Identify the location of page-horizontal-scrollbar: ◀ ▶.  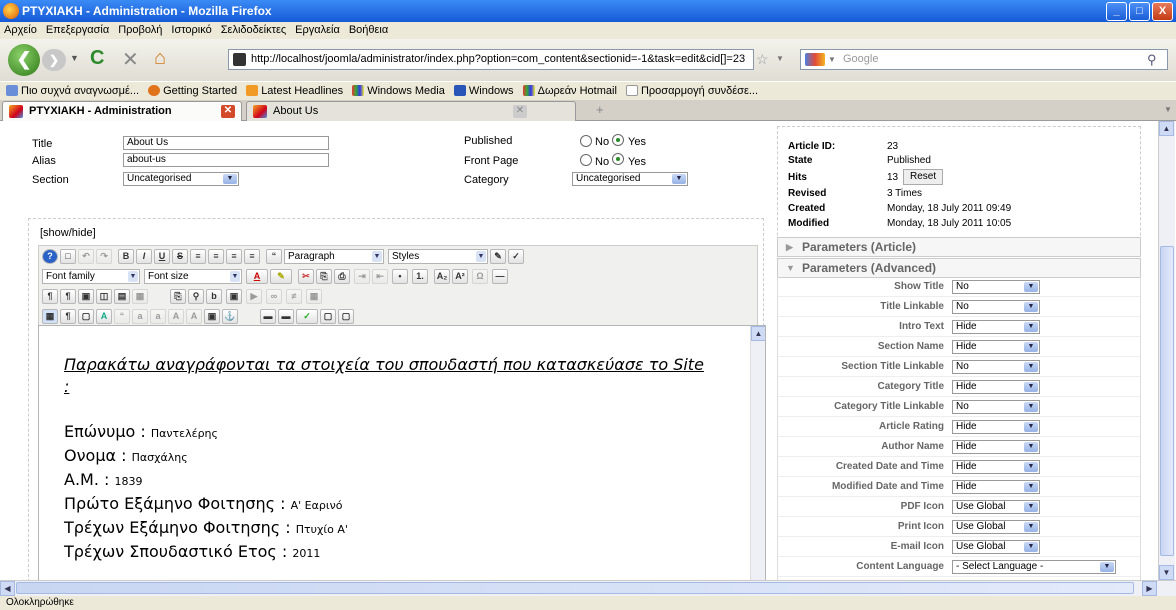
(588, 588).